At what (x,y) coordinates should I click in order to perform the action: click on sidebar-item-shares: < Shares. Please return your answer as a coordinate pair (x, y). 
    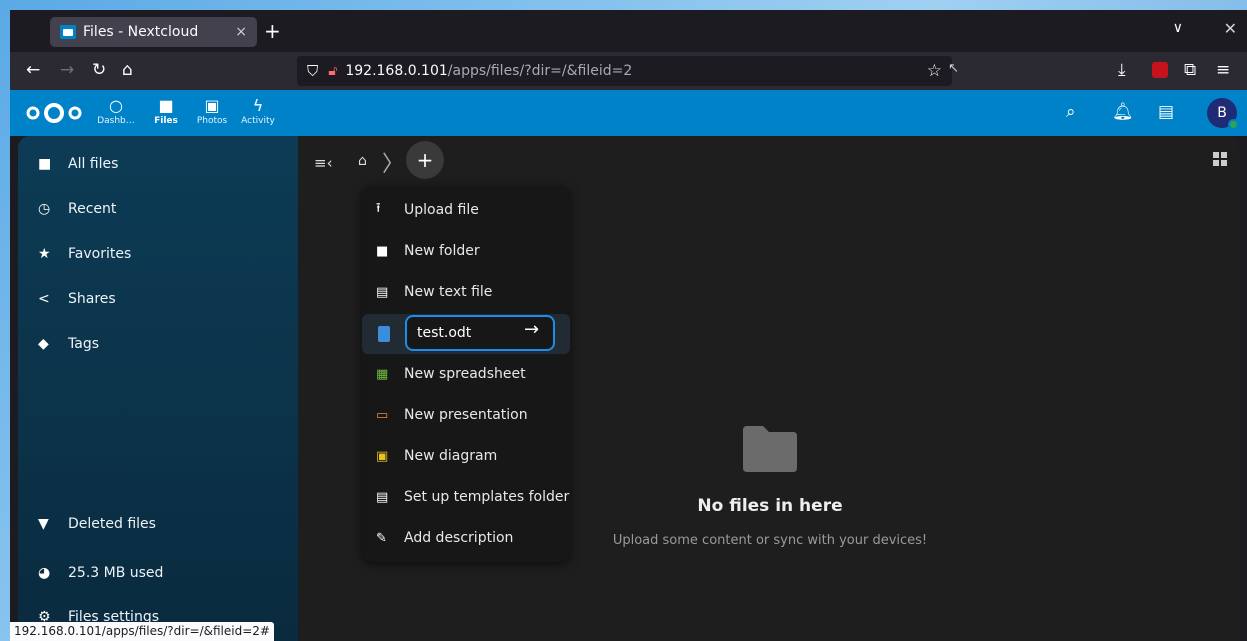
    Looking at the image, I should click on (77, 299).